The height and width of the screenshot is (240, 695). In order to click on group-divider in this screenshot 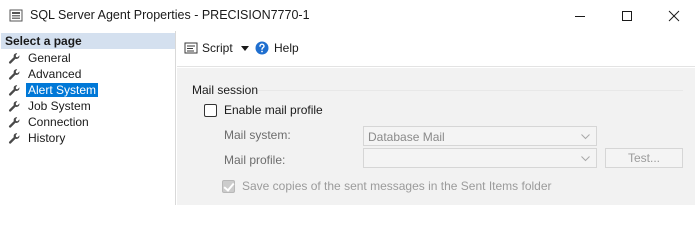, I will do `click(470, 90)`.